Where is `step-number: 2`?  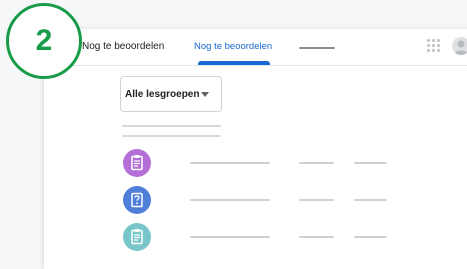
step-number: 2 is located at coordinates (44, 40).